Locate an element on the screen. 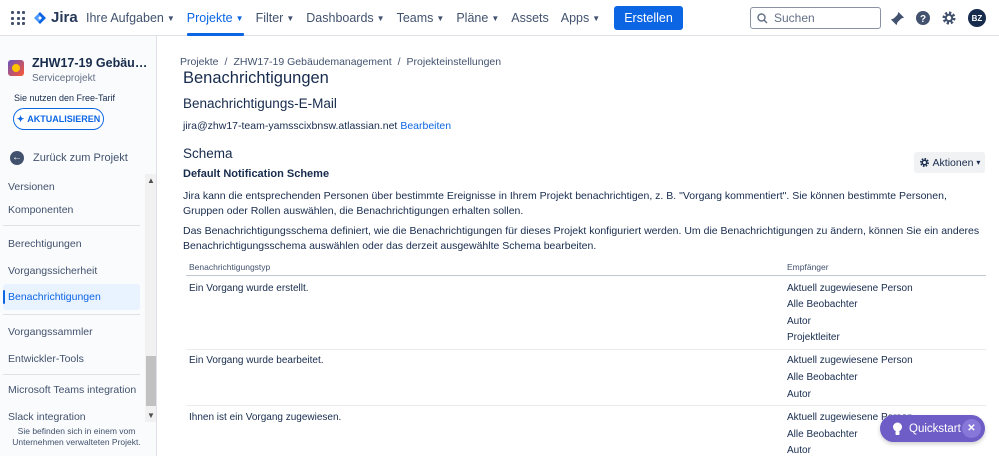  user-avatar: BZ is located at coordinates (977, 18).